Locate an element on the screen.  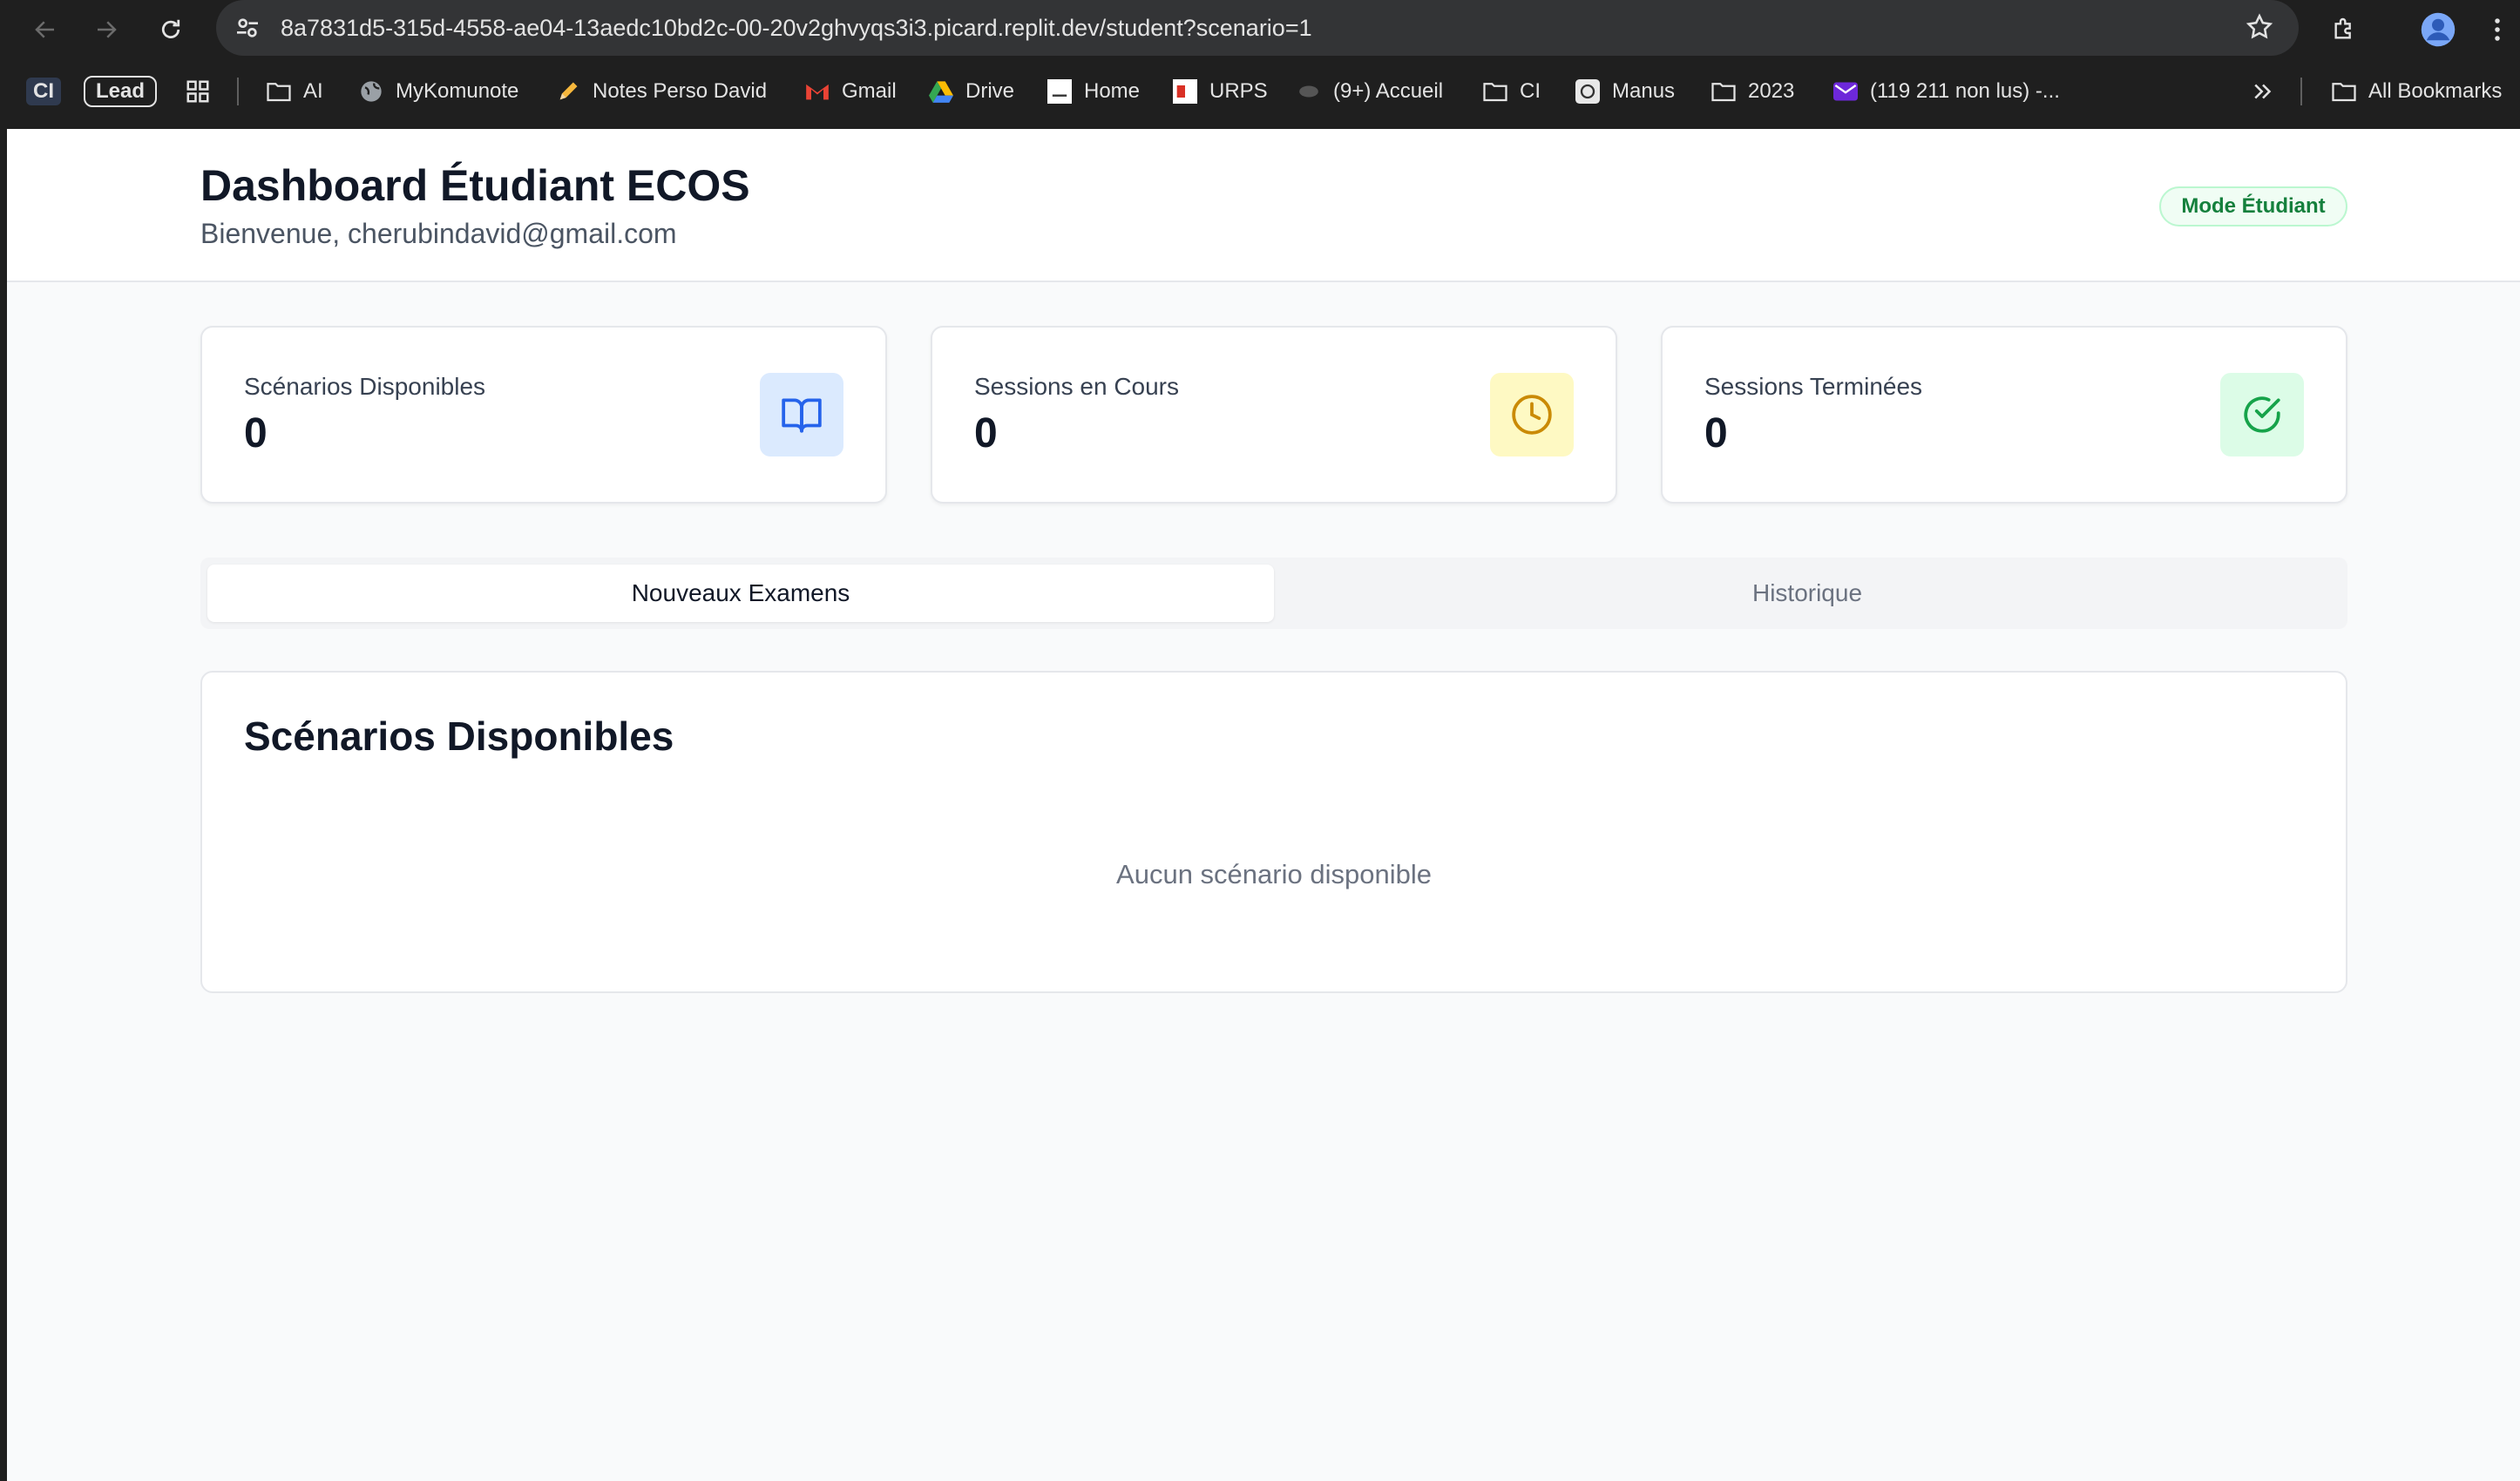
more-bookmarks-icon is located at coordinates (2263, 91).